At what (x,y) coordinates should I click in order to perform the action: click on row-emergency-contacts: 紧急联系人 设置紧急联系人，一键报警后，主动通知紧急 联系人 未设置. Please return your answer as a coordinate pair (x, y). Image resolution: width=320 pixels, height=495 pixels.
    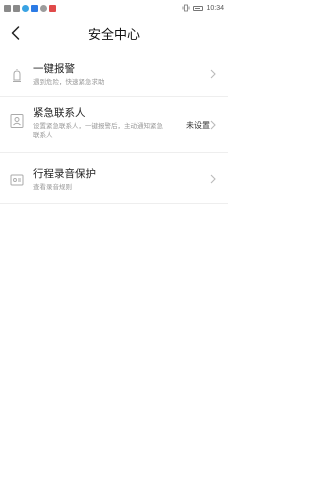
    Looking at the image, I should click on (114, 125).